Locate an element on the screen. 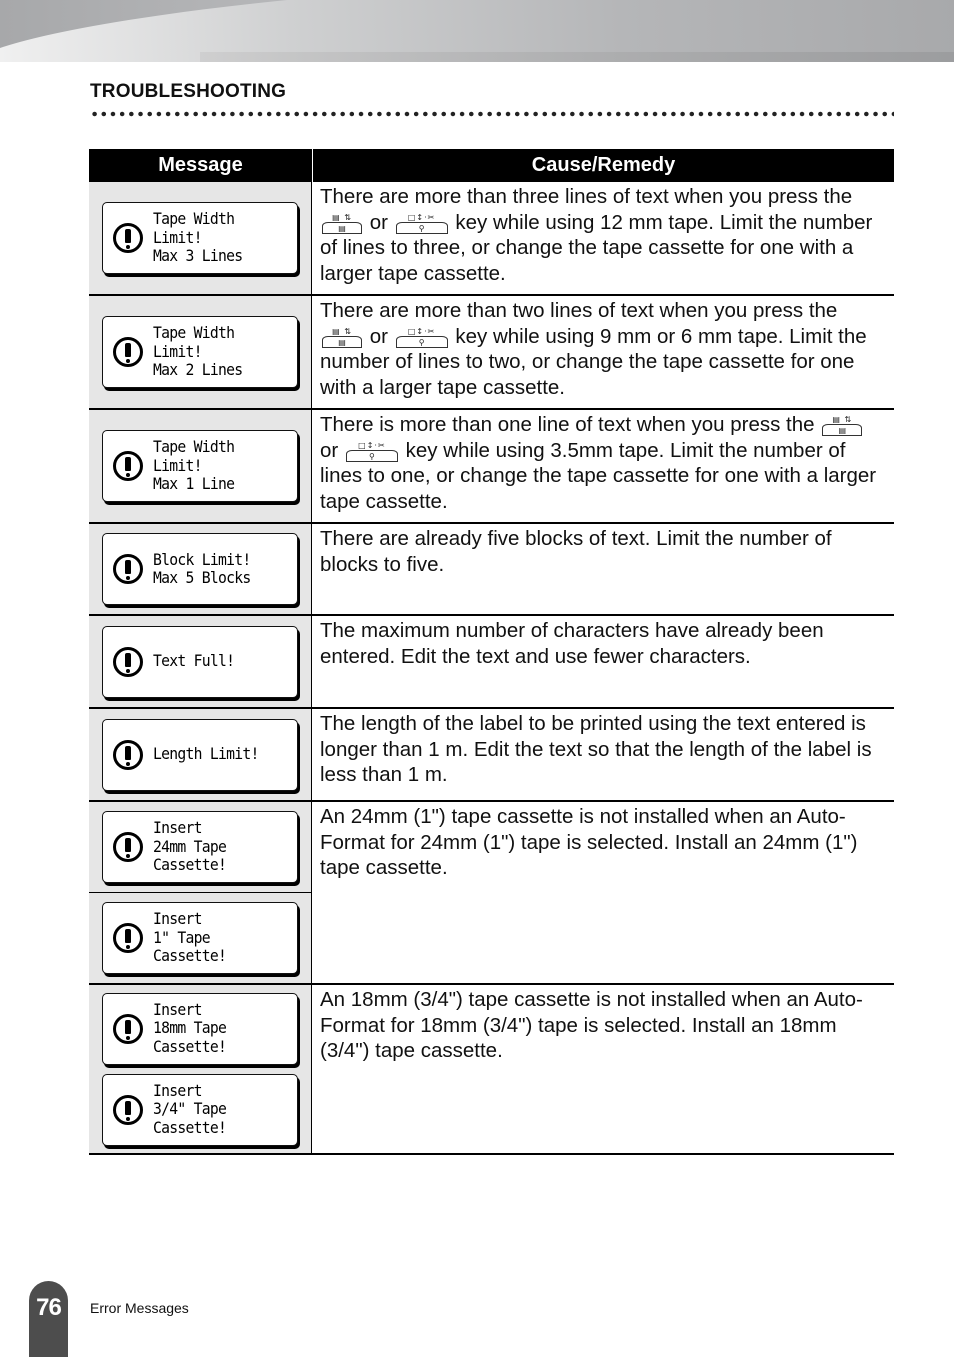 The height and width of the screenshot is (1357, 954). lcd-message-screen: Insert 3/4" Tape Cassette! is located at coordinates (200, 1109).